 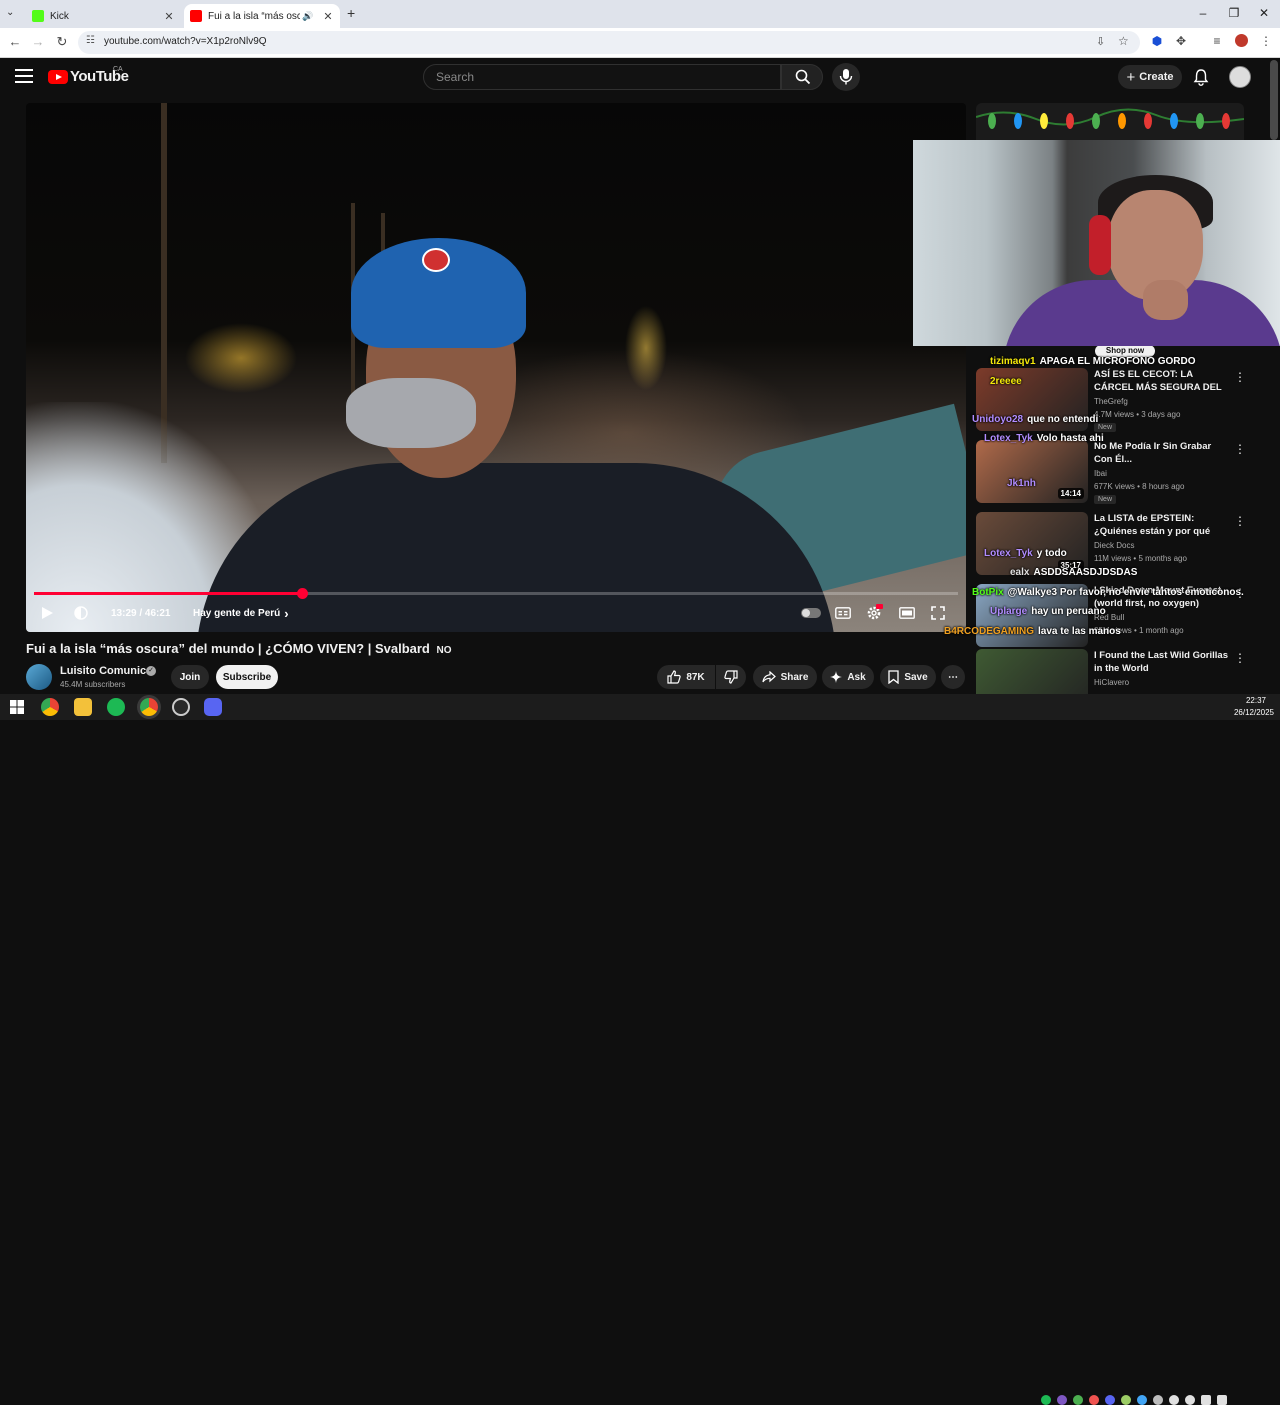 I want to click on spotify-icon, so click(x=116, y=707).